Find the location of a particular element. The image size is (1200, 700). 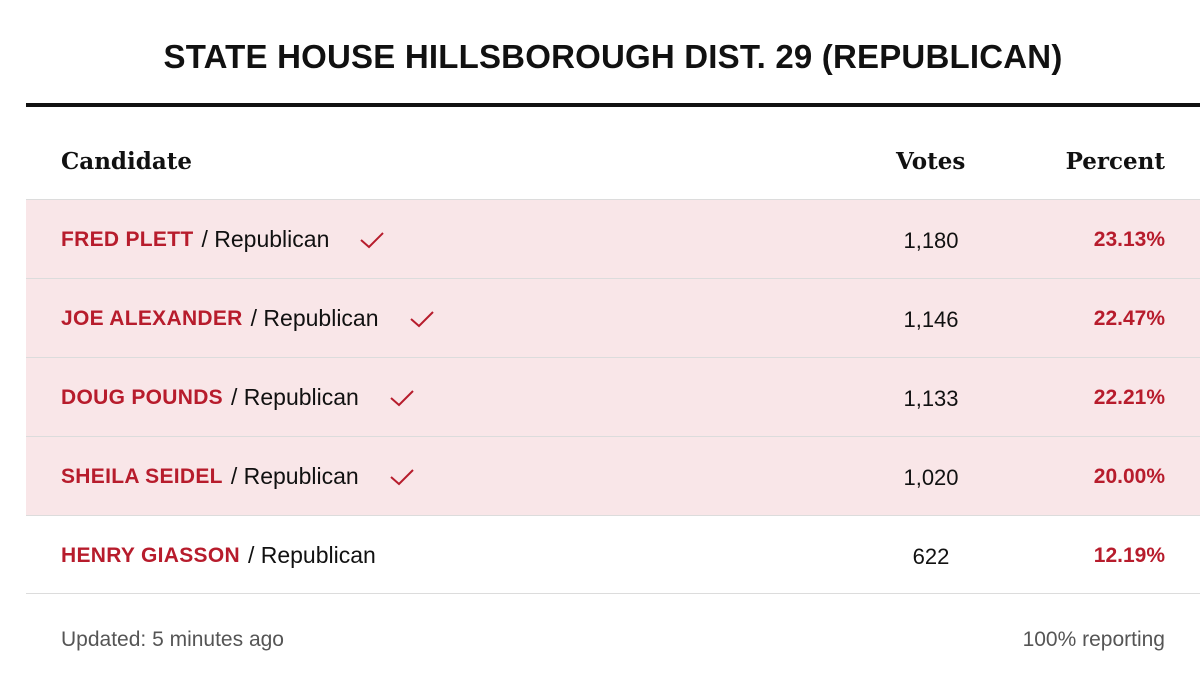

candidate-name: DOUG POUNDS is located at coordinates (142, 397).